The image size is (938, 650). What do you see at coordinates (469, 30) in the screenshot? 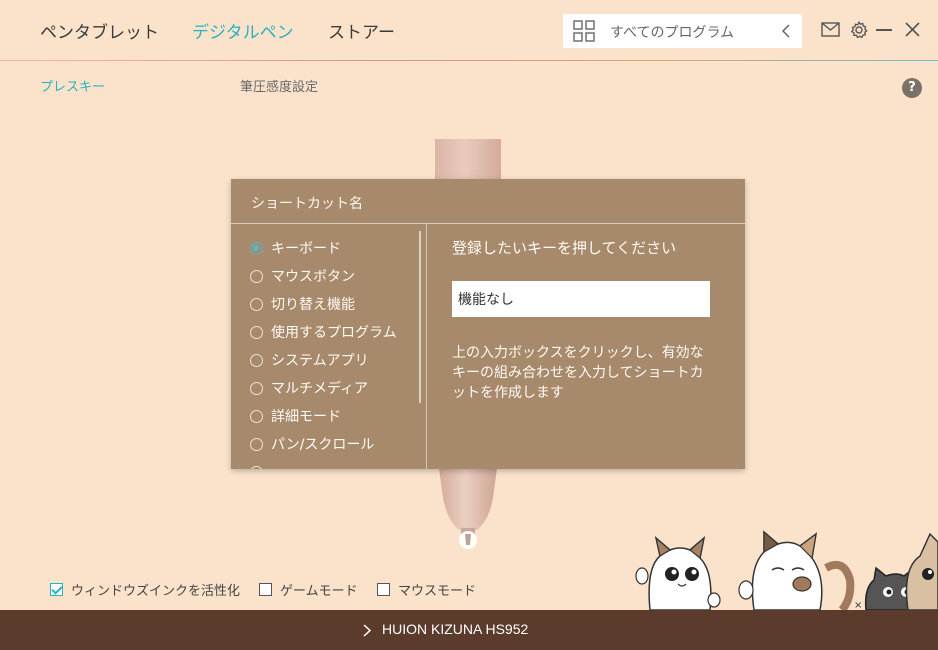
I see `header-bar: ペンタブレット デジタルペン ストアー すべてのプログラム` at bounding box center [469, 30].